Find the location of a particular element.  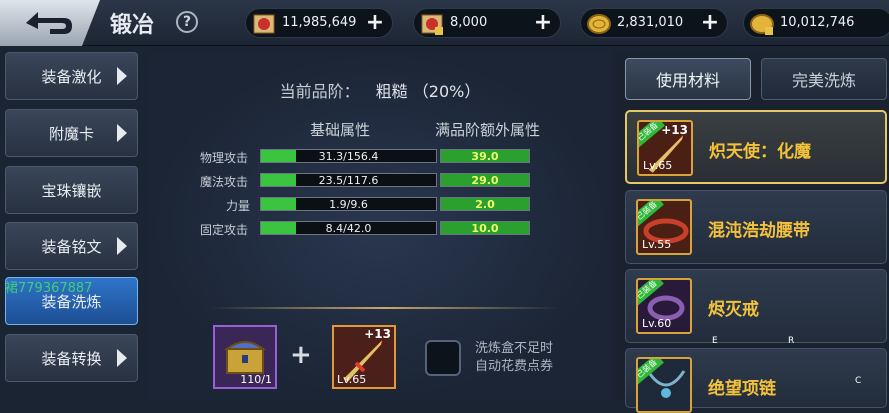

stat-base-value: 31.3/156.4 is located at coordinates (348, 156).